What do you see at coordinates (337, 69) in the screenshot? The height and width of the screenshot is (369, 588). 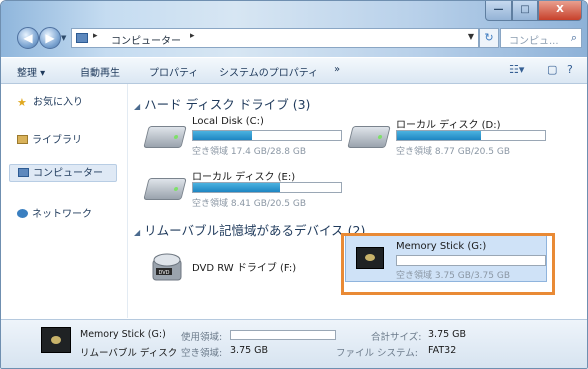 I see `more-commands-button: »` at bounding box center [337, 69].